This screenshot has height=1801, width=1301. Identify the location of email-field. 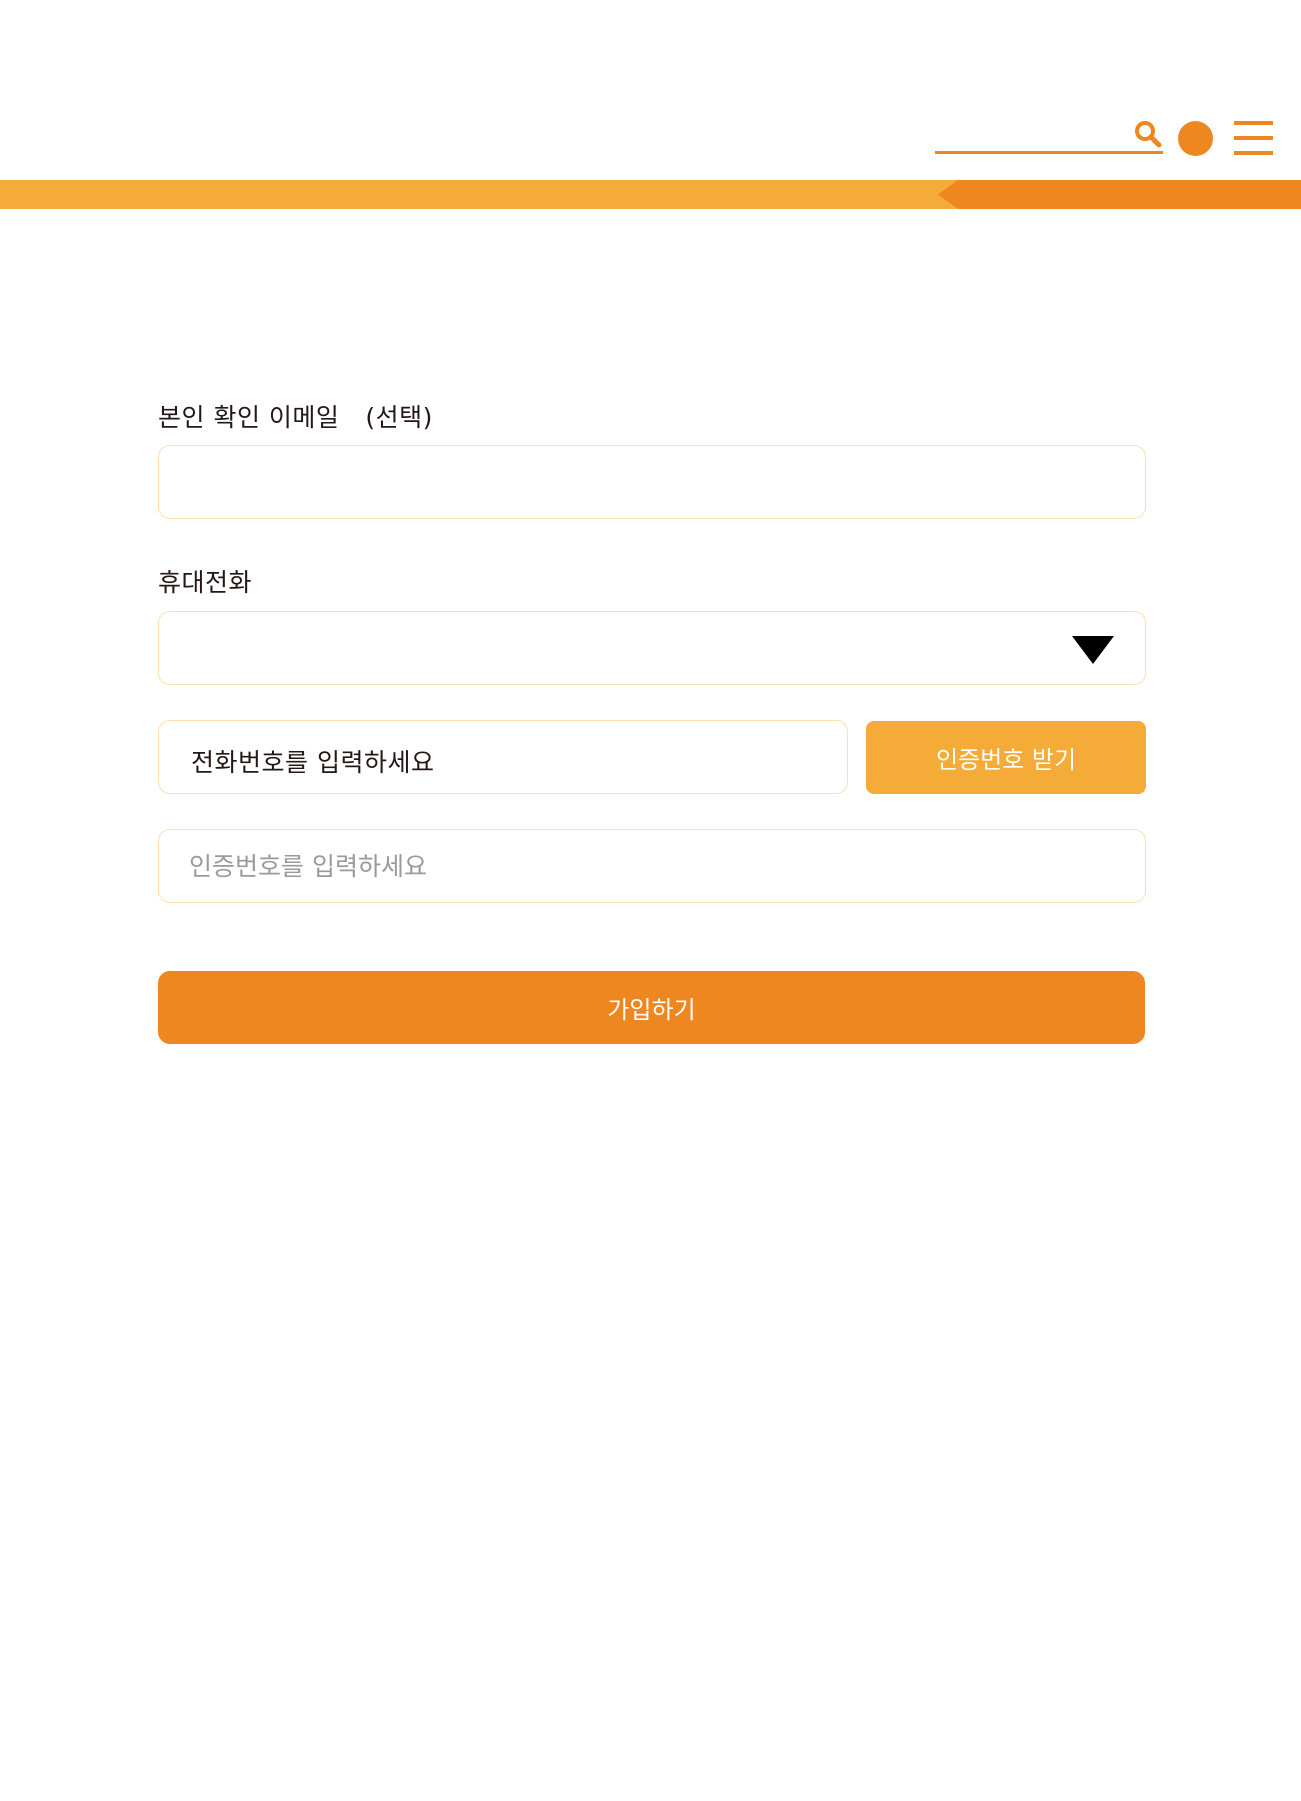
(652, 482).